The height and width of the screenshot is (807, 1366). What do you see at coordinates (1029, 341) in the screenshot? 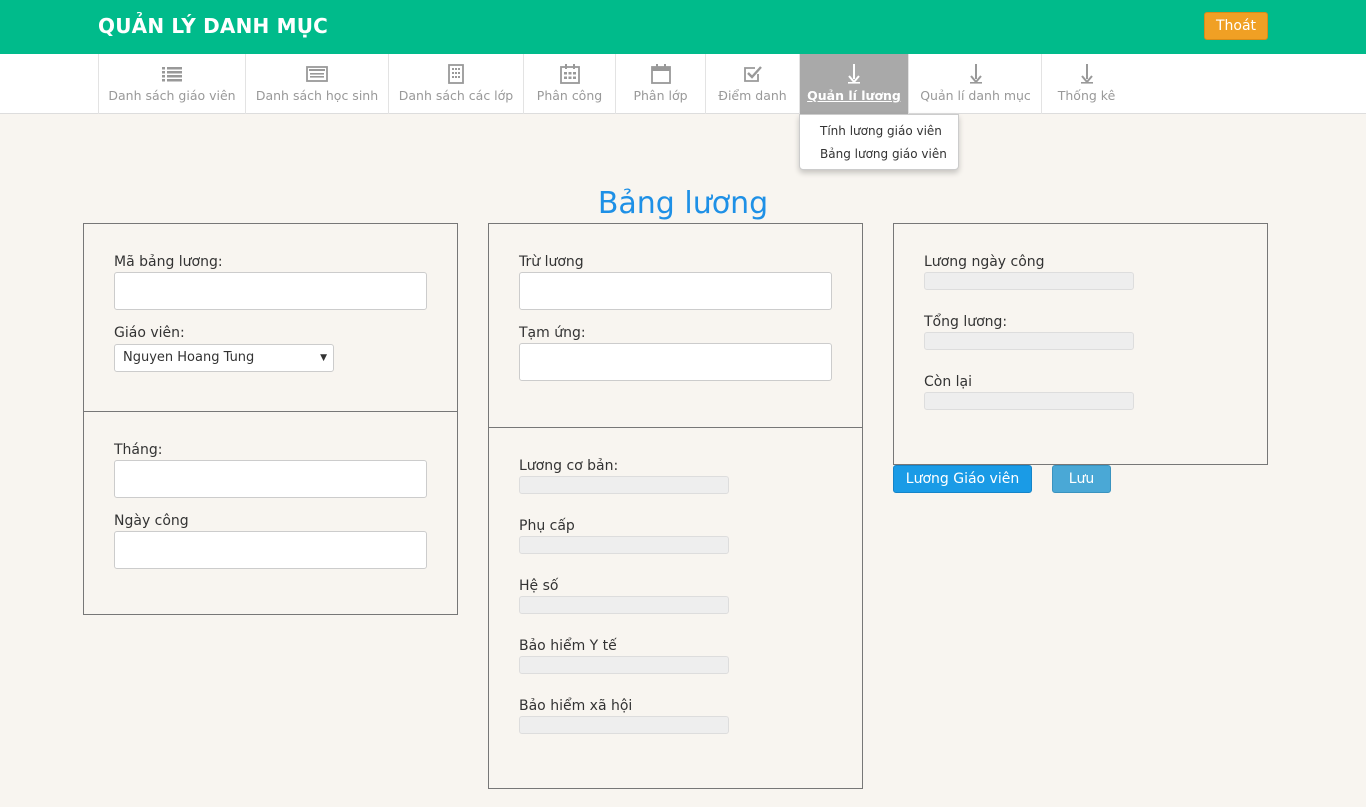
I see `tong-luong-field` at bounding box center [1029, 341].